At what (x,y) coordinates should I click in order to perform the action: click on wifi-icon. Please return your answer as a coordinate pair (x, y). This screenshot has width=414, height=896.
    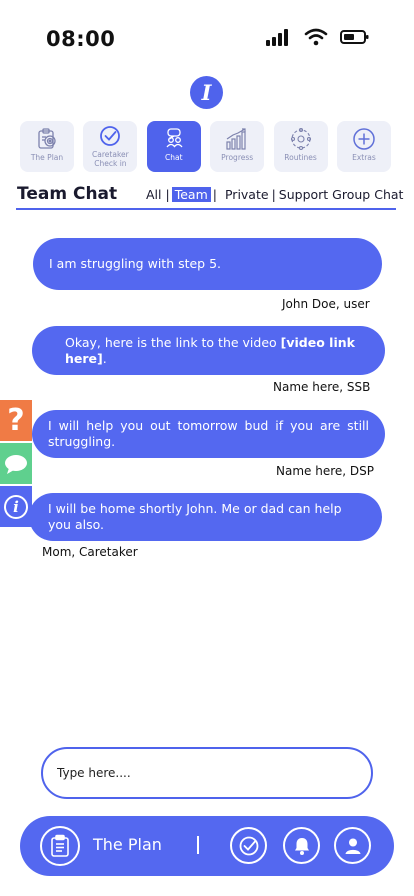
    Looking at the image, I should click on (316, 37).